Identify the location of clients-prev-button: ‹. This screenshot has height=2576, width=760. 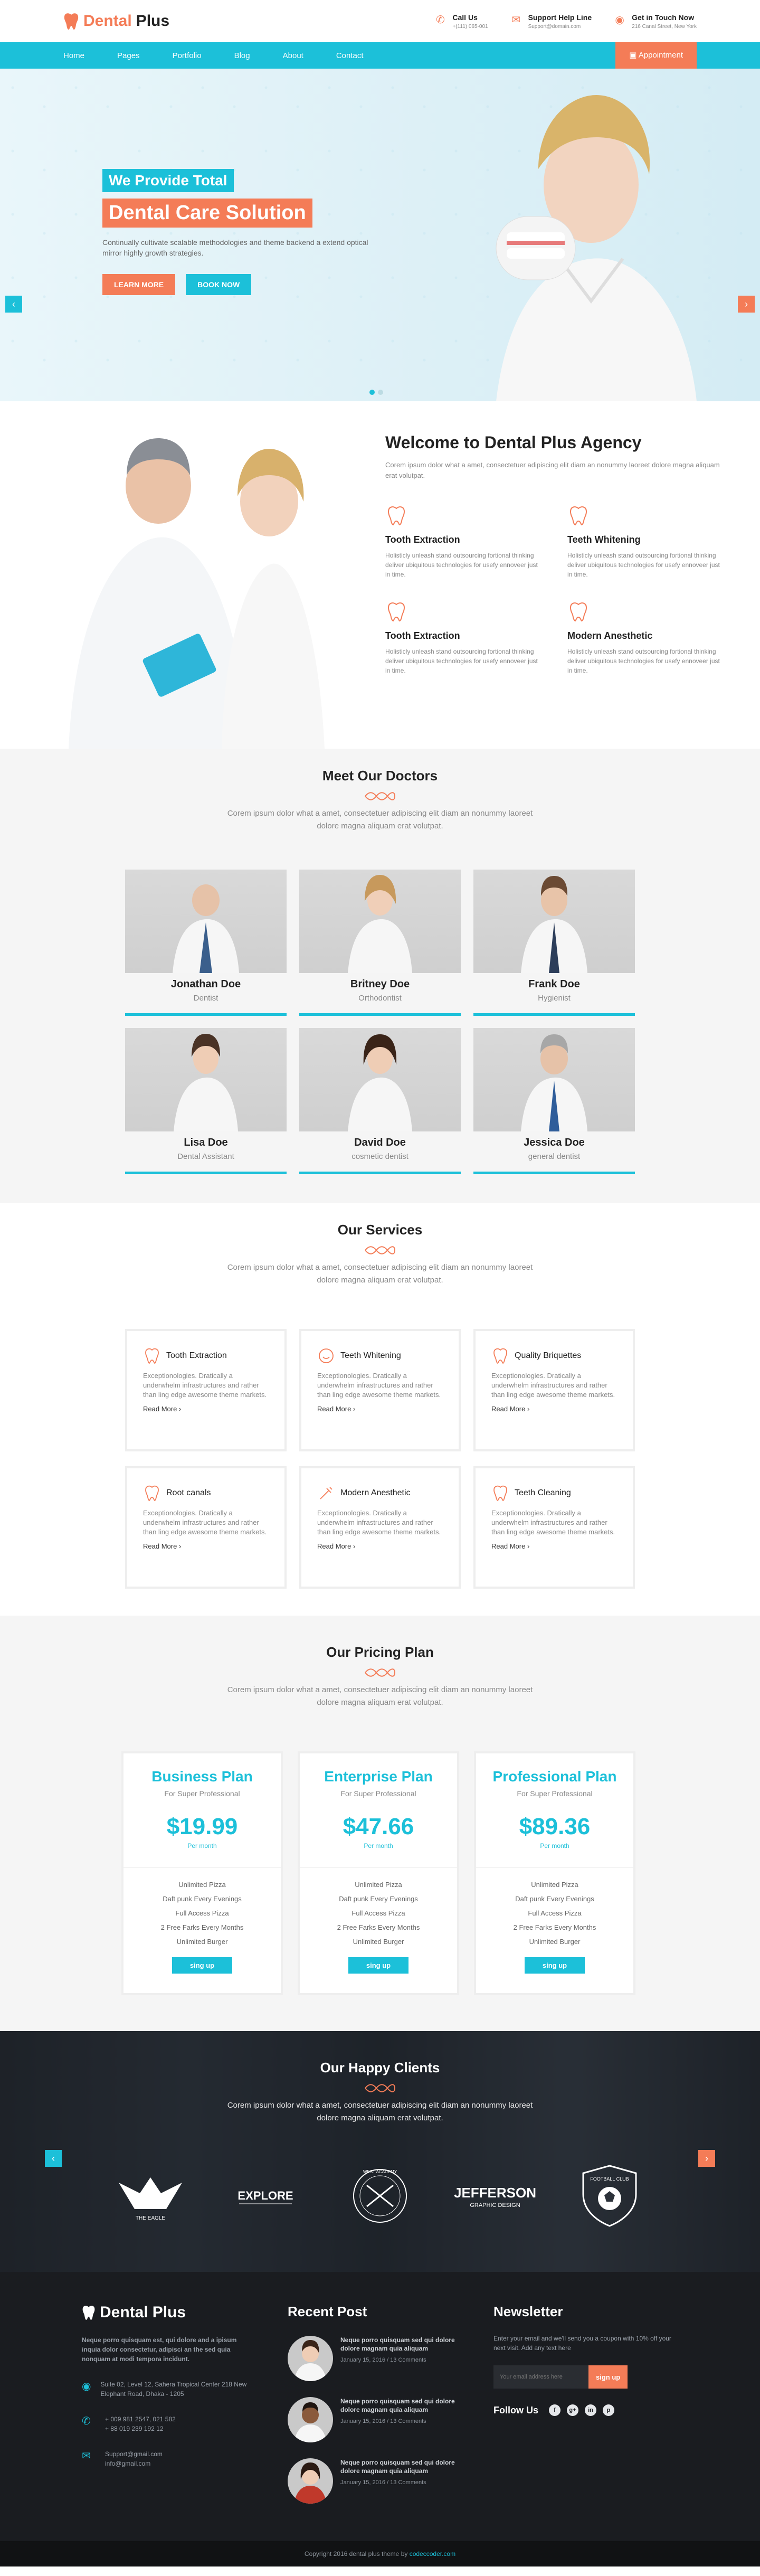
(53, 2158).